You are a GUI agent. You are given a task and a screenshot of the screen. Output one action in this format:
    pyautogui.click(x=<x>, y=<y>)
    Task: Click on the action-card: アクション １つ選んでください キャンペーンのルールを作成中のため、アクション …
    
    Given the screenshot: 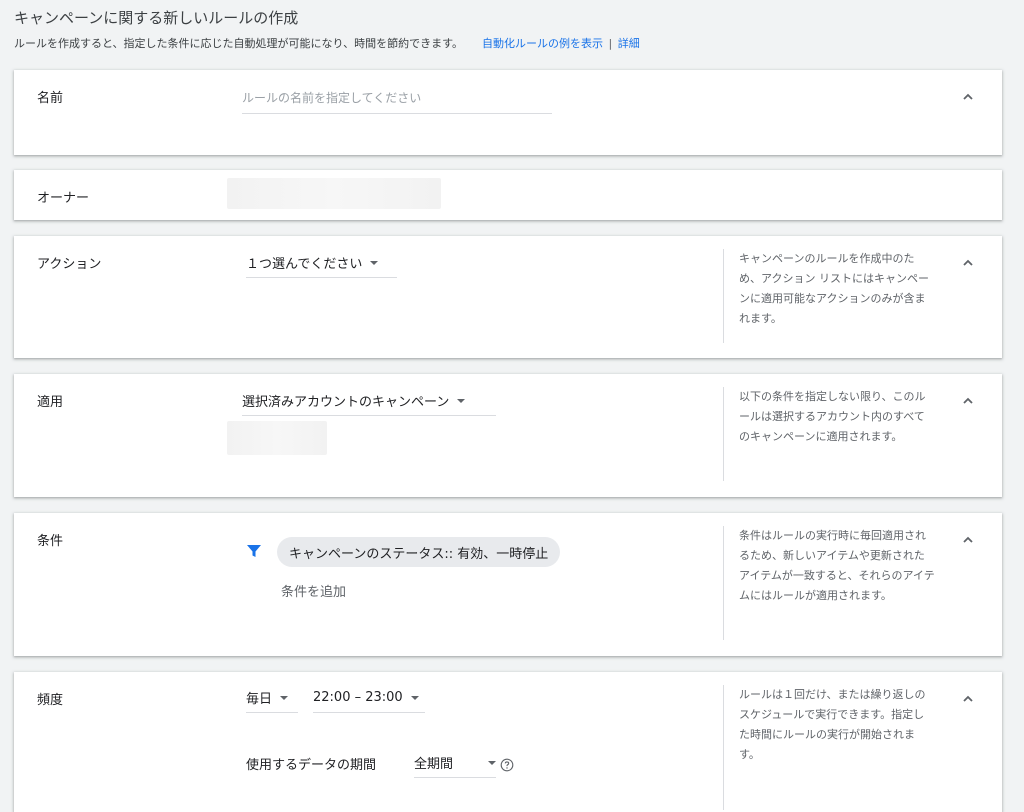 What is the action you would take?
    pyautogui.click(x=508, y=297)
    